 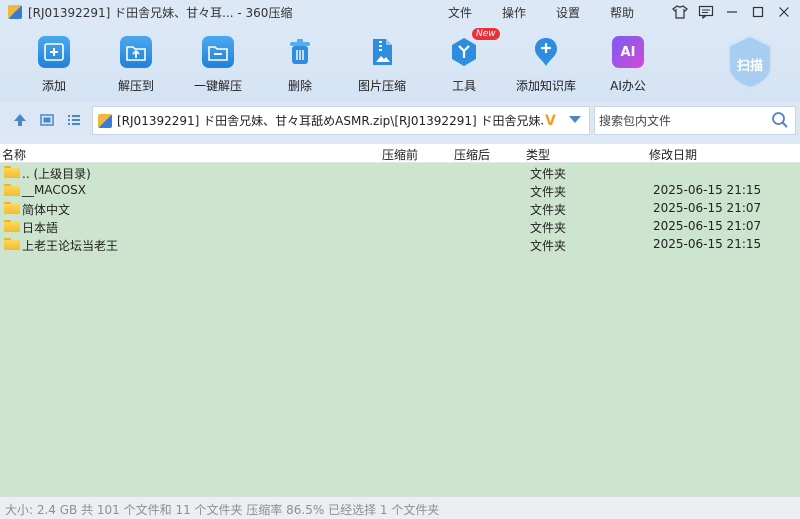 I want to click on list-item: 日本語 文件夹 2025-06-15 21:07, so click(x=400, y=226).